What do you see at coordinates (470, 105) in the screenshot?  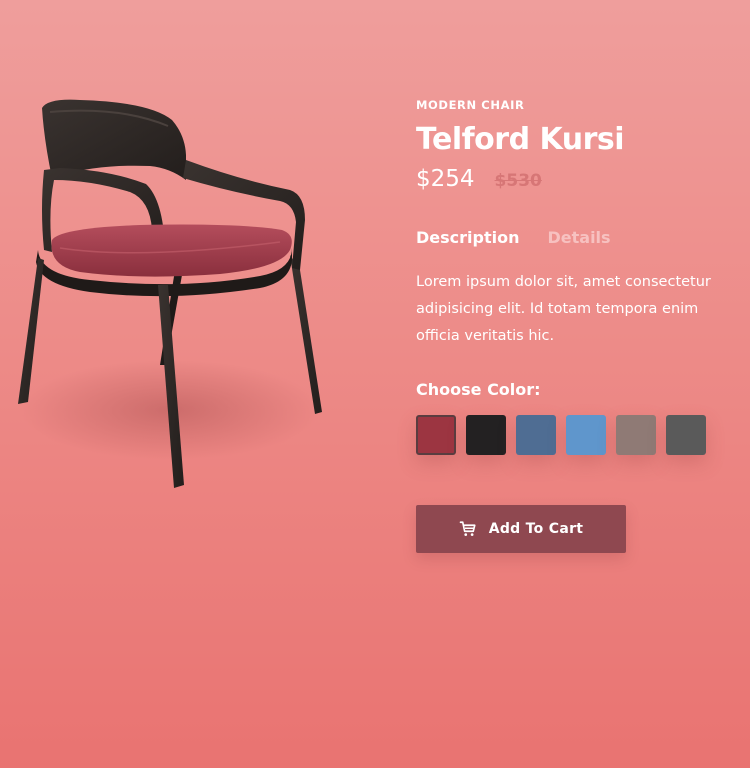 I see `product-category: MODERN CHAIR` at bounding box center [470, 105].